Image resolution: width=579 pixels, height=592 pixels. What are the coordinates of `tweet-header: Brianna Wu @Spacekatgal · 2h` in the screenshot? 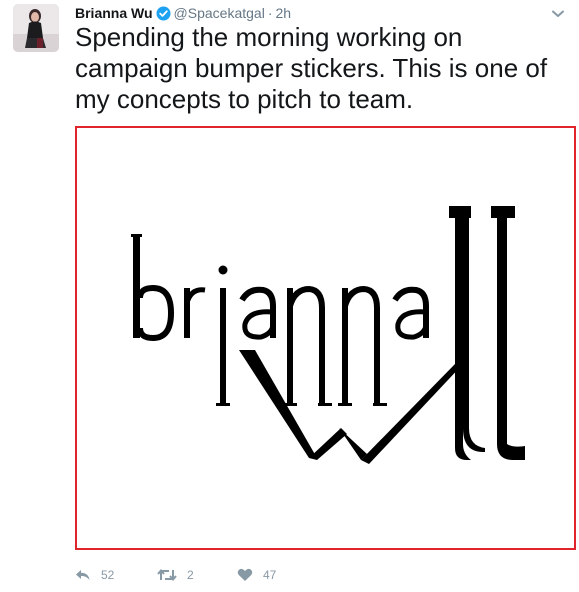 It's located at (183, 13).